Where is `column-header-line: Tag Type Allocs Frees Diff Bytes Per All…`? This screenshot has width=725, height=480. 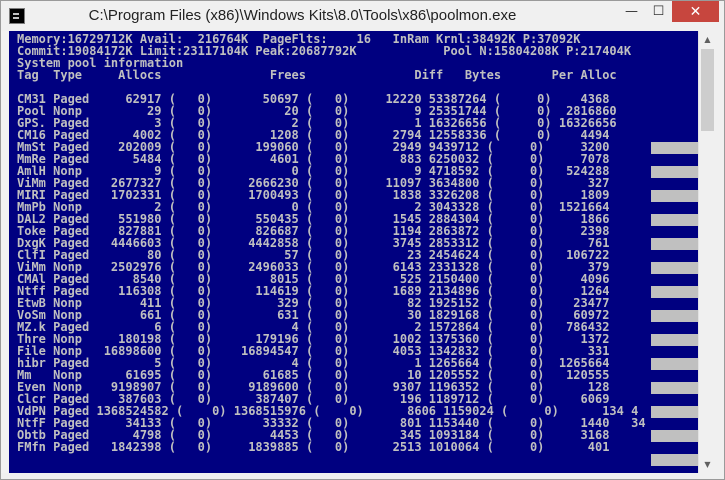
column-header-line: Tag Type Allocs Frees Diff Bytes Per All… is located at coordinates (317, 75).